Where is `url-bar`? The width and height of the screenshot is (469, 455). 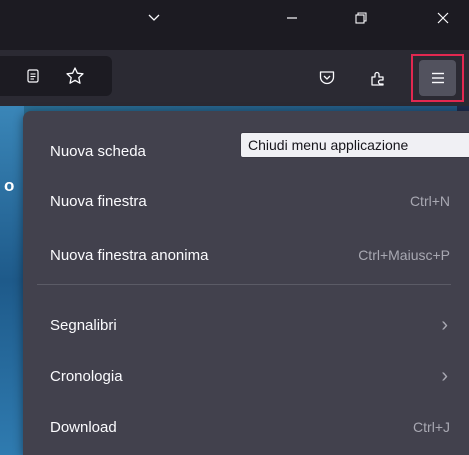 url-bar is located at coordinates (56, 76).